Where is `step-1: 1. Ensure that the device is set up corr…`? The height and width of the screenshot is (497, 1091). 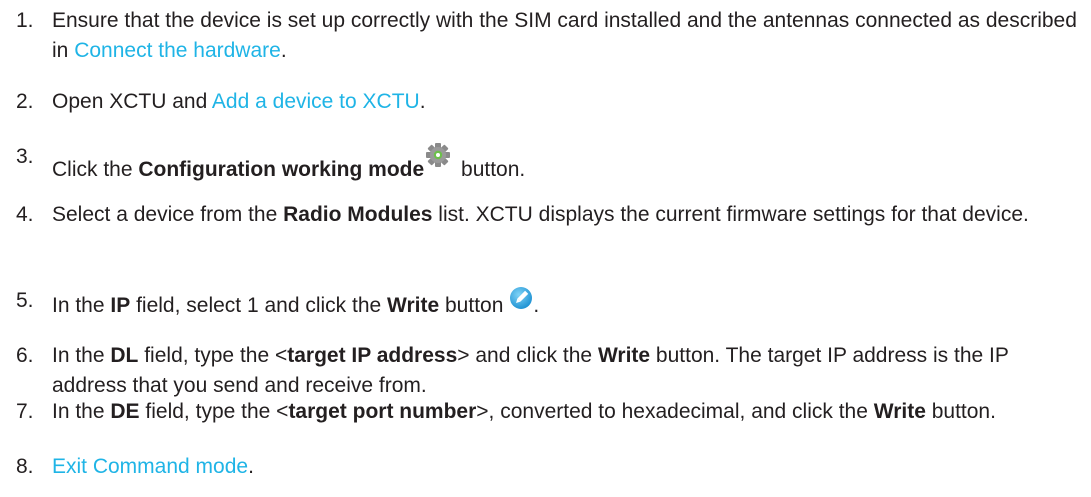
step-1: 1. Ensure that the device is set up corr… is located at coordinates (551, 36).